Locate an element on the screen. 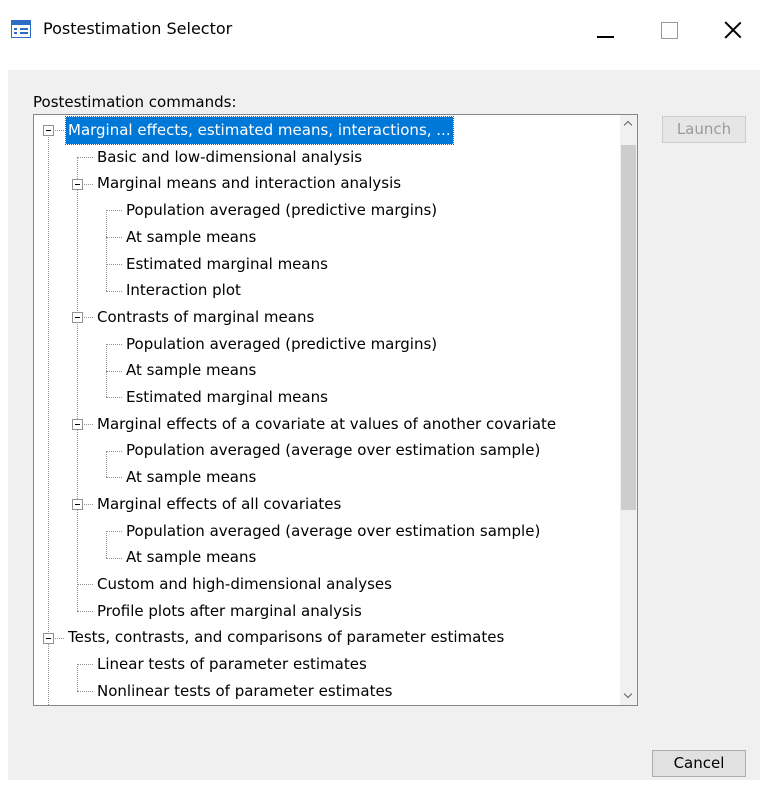 The height and width of the screenshot is (786, 768). tree-item-label: Marginal effects of all covariates is located at coordinates (219, 503).